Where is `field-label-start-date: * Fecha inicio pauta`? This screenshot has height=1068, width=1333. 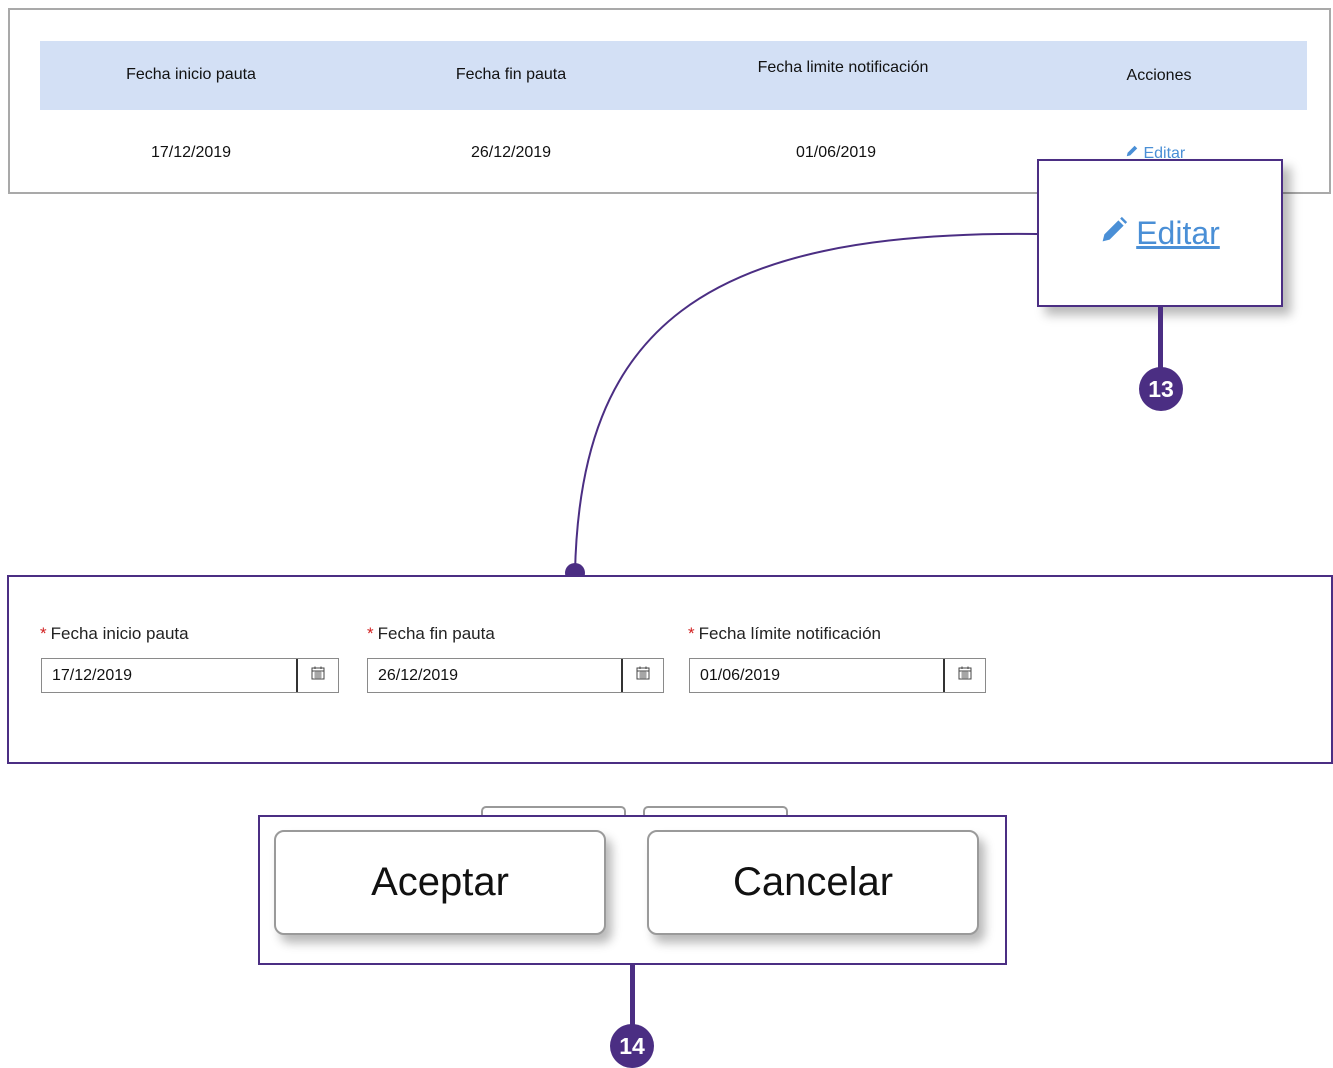 field-label-start-date: * Fecha inicio pauta is located at coordinates (114, 634).